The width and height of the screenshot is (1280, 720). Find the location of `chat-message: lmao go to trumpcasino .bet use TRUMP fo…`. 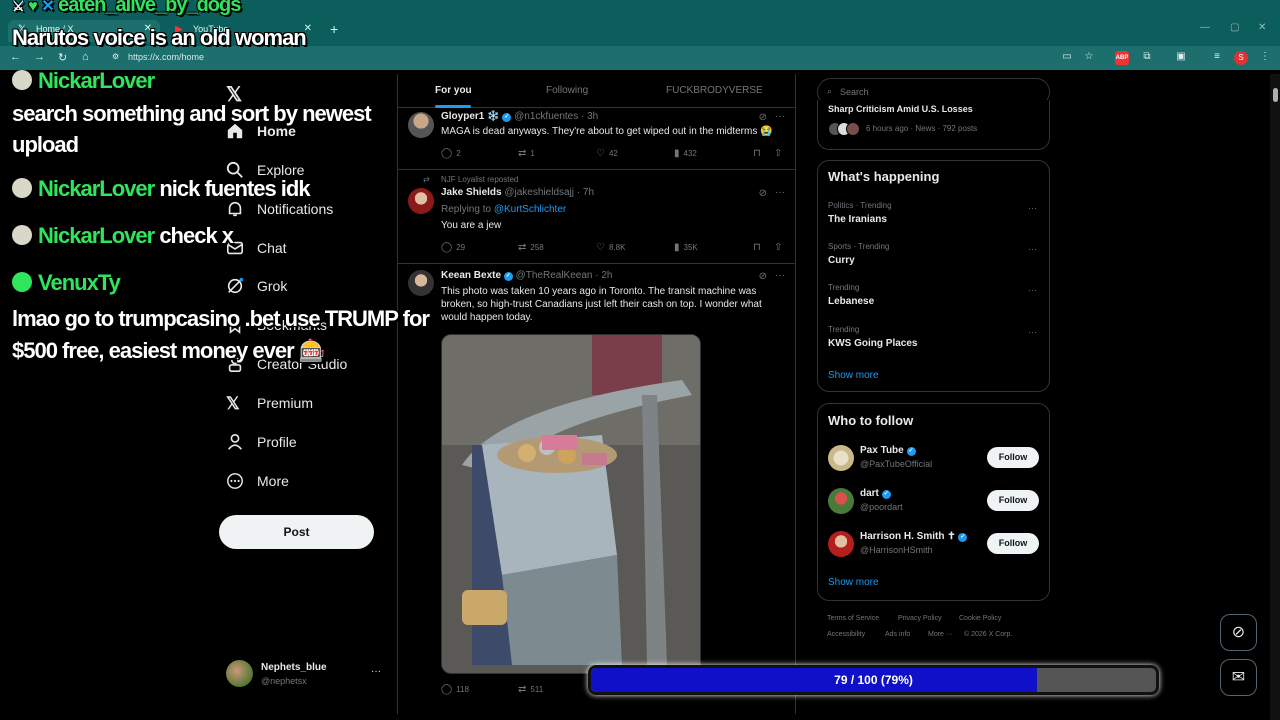

chat-message: lmao go to trumpcasino .bet use TRUMP fo… is located at coordinates (221, 318).